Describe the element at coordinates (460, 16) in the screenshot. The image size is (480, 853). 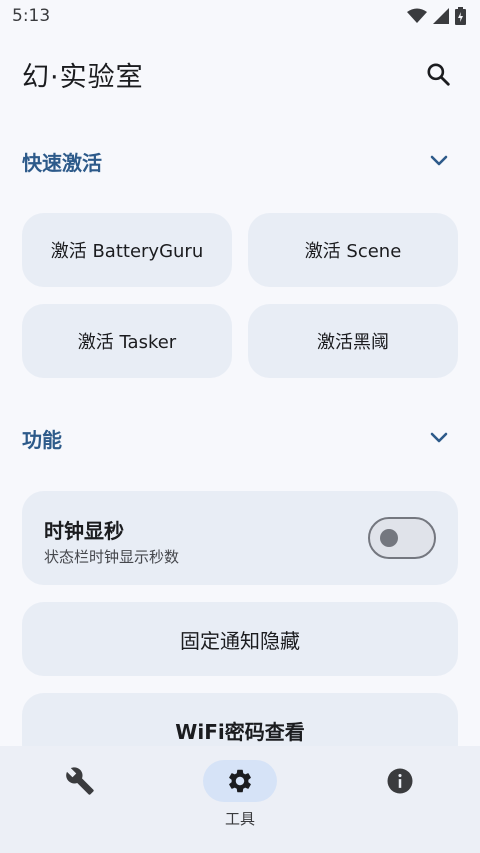
I see `battery-charging-icon` at that location.